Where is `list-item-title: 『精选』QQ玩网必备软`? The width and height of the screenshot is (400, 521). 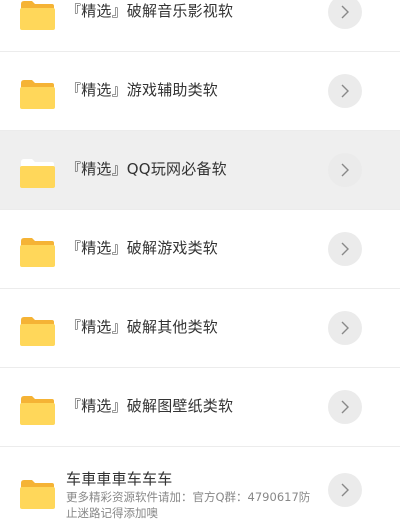 list-item-title: 『精选』QQ玩网必备软 is located at coordinates (146, 169).